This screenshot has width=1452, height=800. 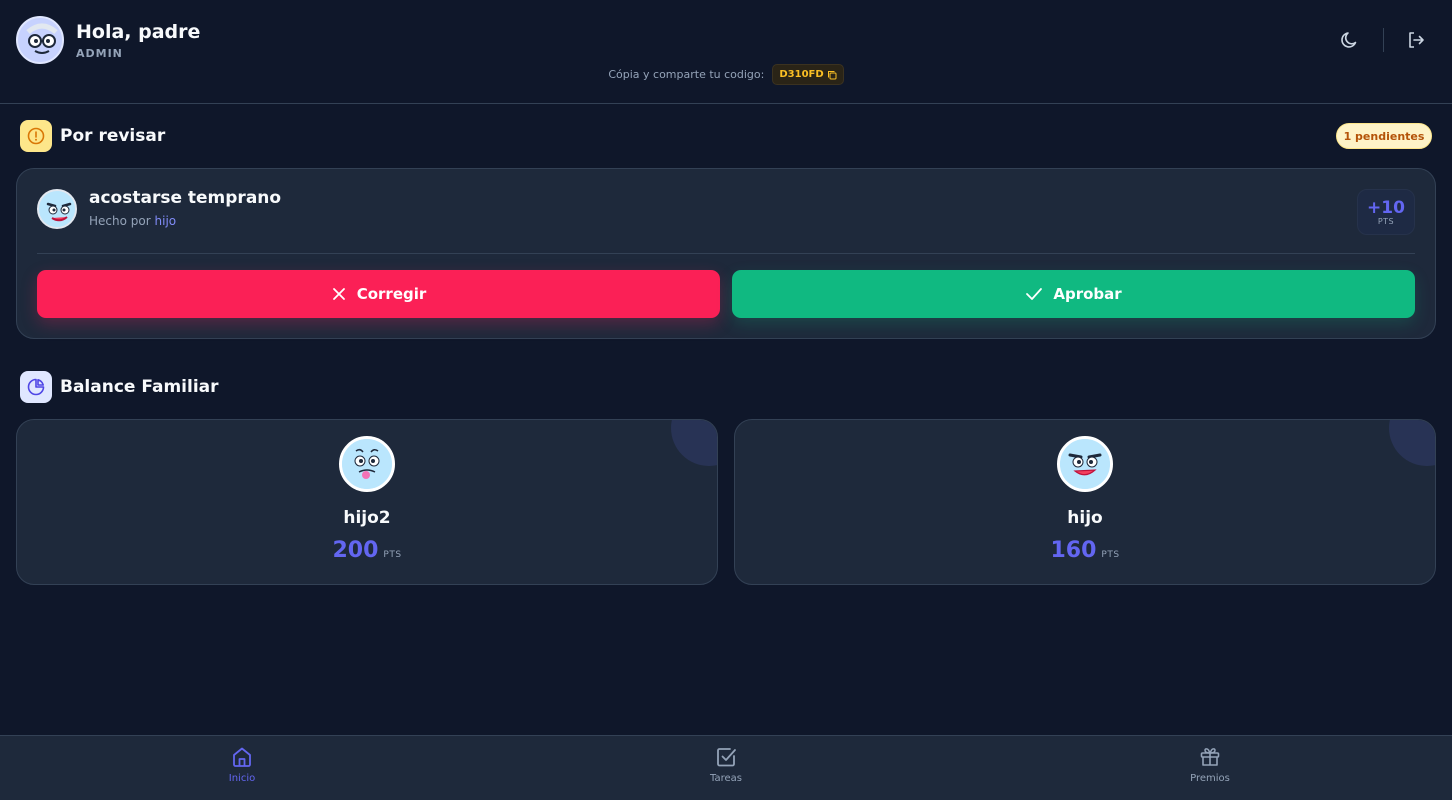 I want to click on child-name: hijo2, so click(x=367, y=518).